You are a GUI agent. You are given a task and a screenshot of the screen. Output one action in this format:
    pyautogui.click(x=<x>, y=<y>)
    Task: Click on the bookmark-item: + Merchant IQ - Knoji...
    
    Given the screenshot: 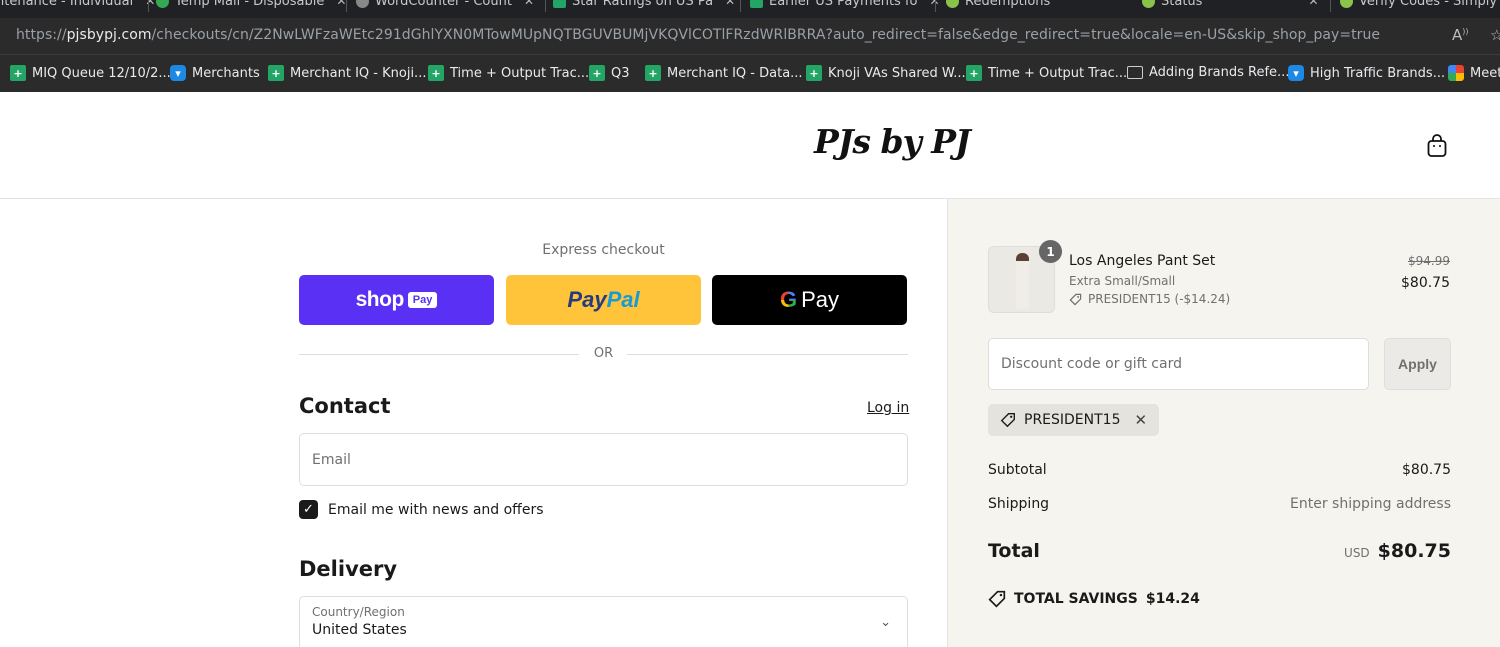 What is the action you would take?
    pyautogui.click(x=347, y=73)
    